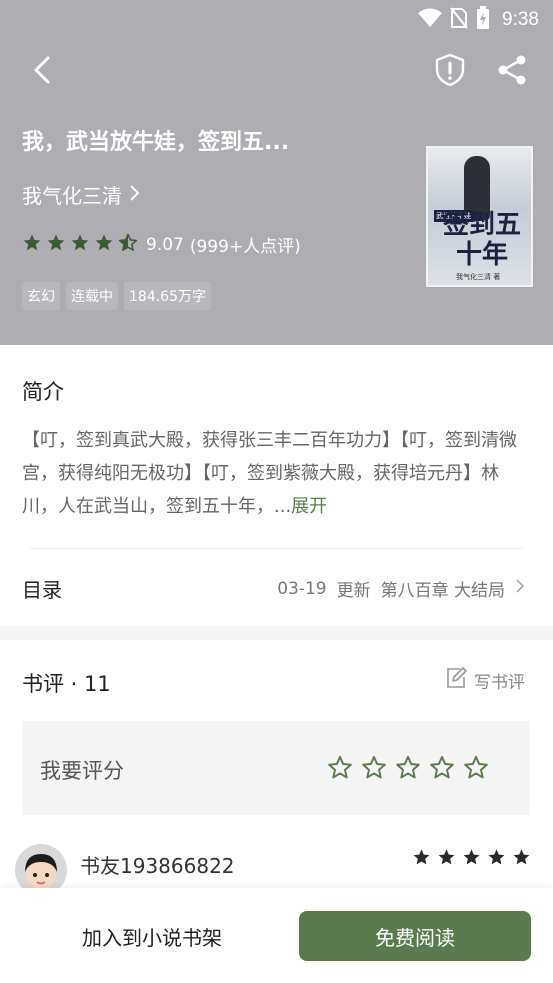  What do you see at coordinates (520, 19) in the screenshot?
I see `status-time: 9:38` at bounding box center [520, 19].